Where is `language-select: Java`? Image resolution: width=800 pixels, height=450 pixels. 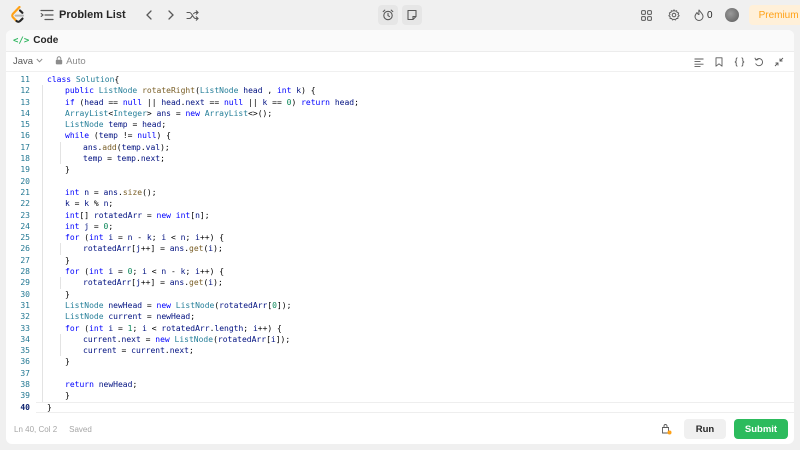
language-select: Java is located at coordinates (28, 61).